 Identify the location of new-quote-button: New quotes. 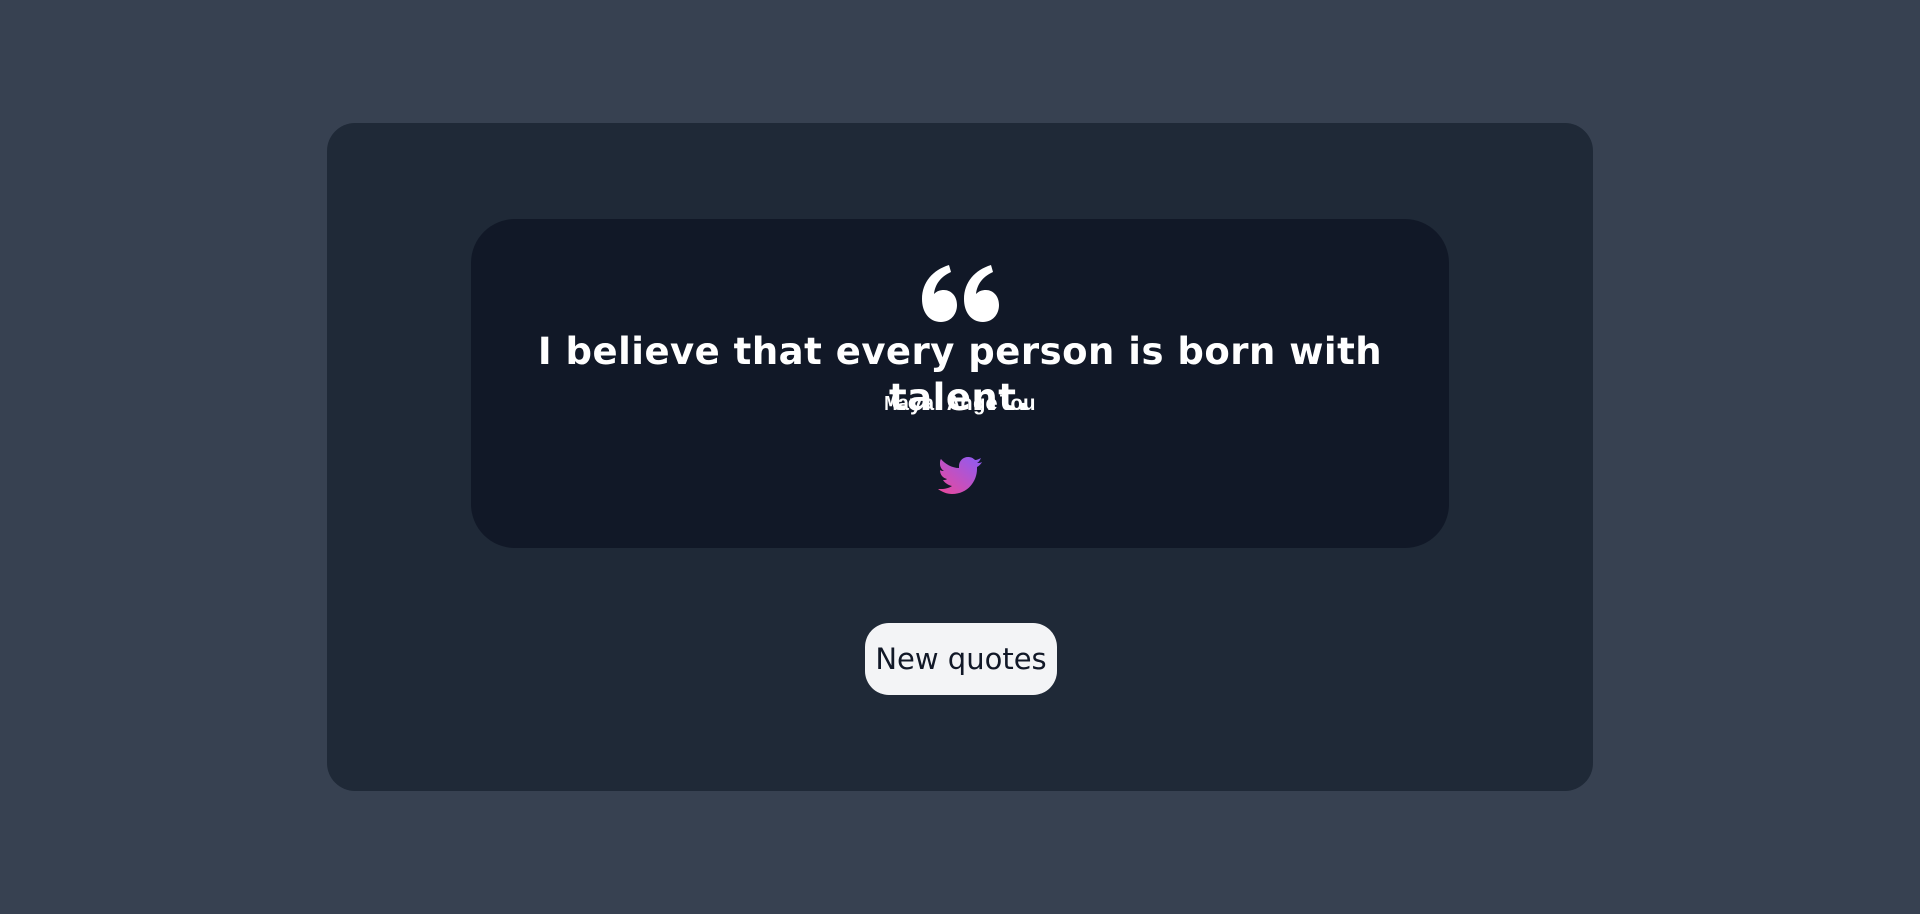
(961, 659).